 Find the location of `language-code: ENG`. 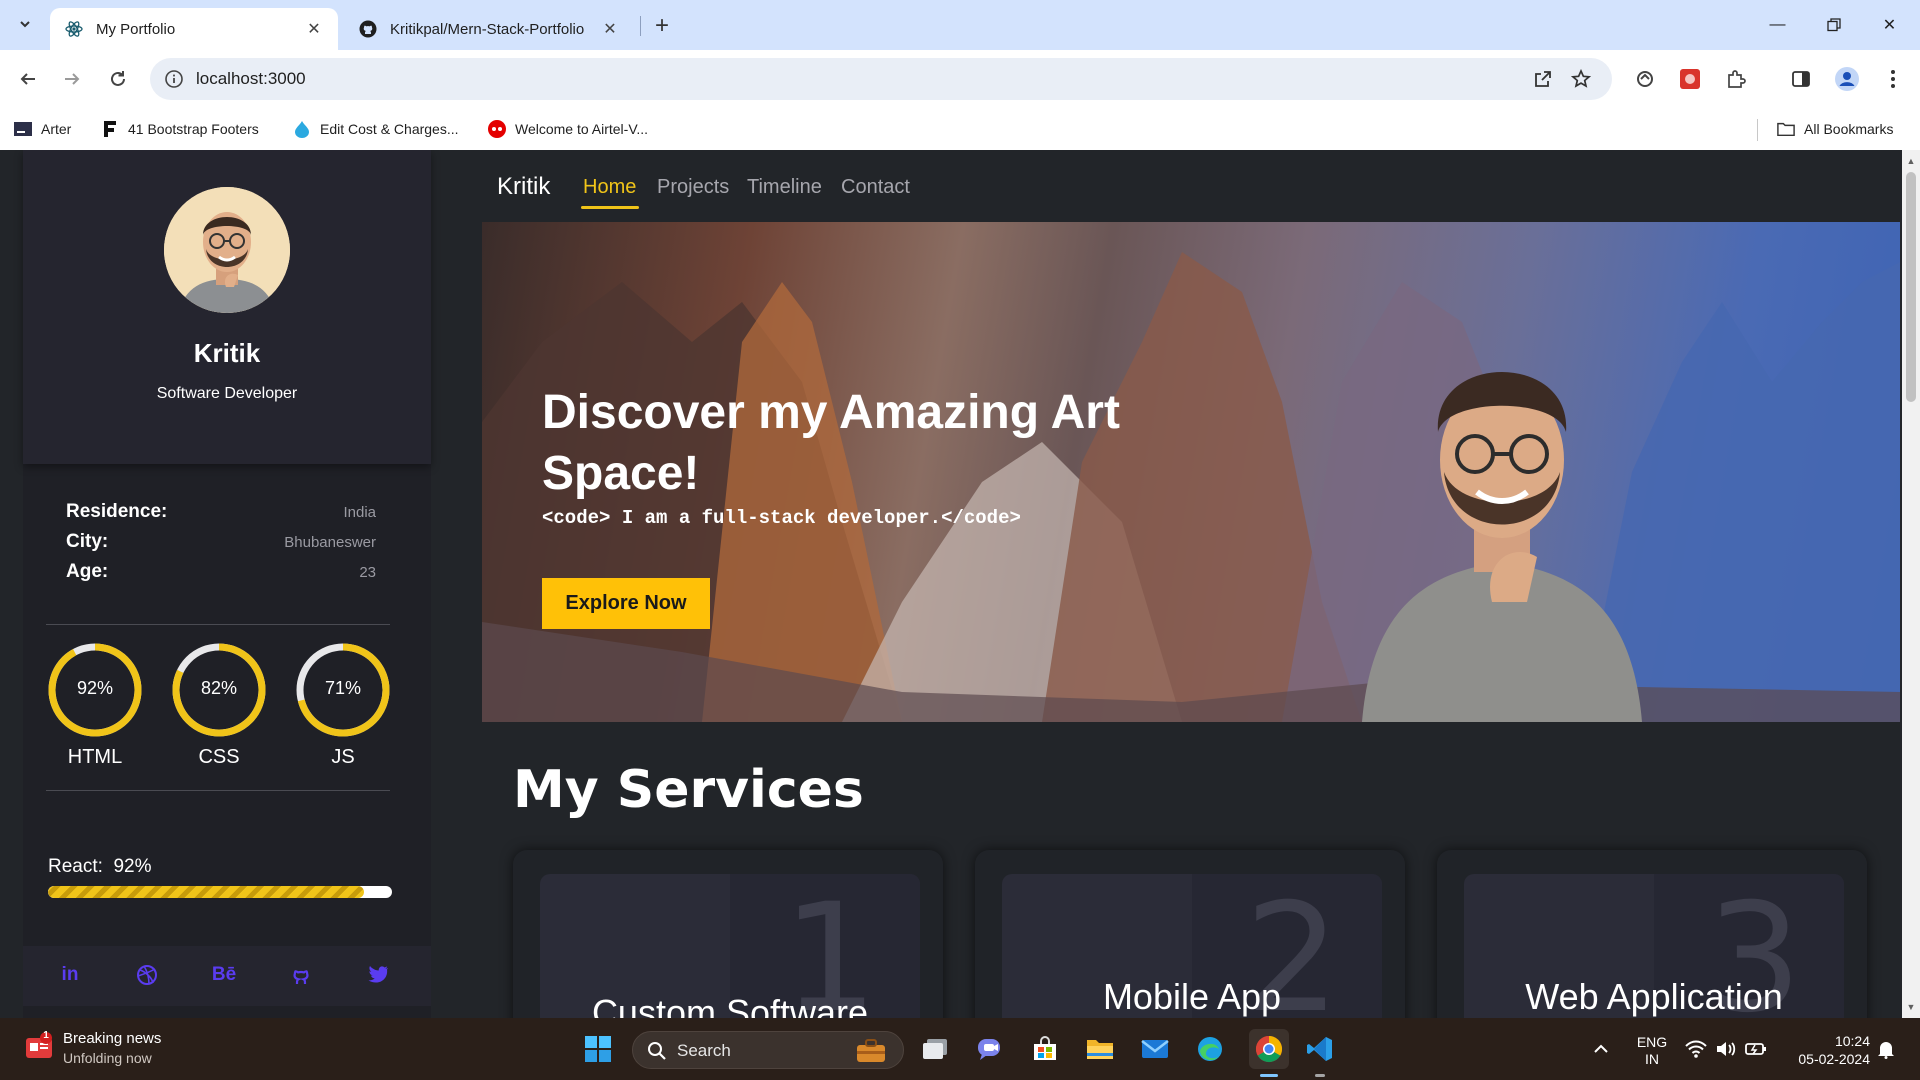

language-code: ENG is located at coordinates (1652, 1042).